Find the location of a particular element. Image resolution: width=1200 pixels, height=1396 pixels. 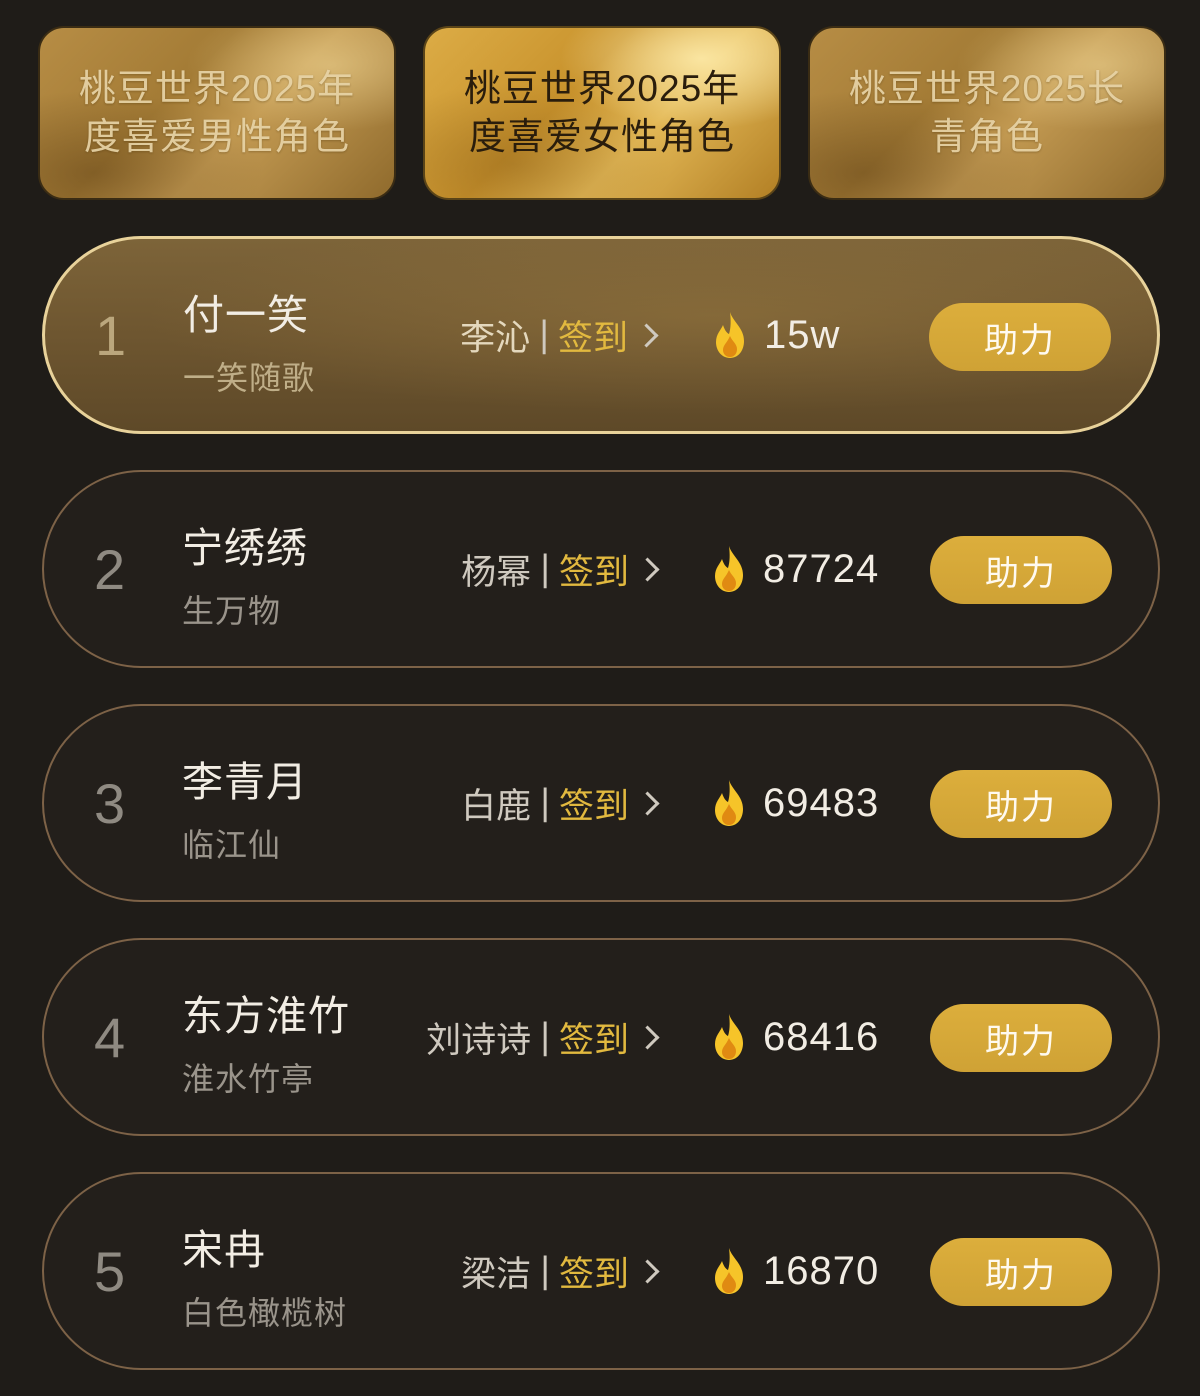

ranking-row-1: 1 付一笑 一笑随歌 李沁 | 签到 15w 助力 is located at coordinates (601, 335).